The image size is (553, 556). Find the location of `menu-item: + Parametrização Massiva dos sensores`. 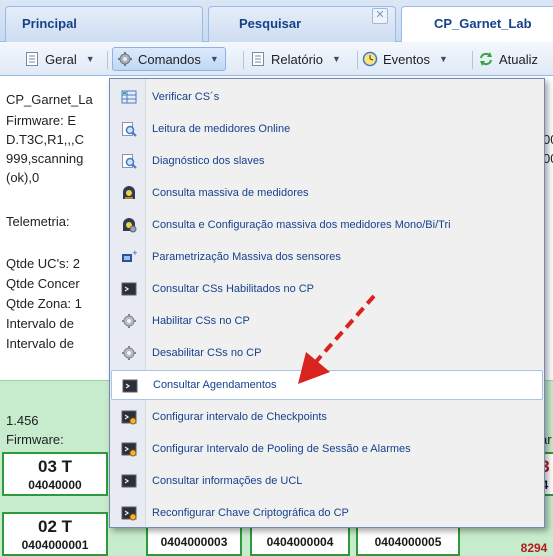

menu-item: + Parametrização Massiva dos sensores is located at coordinates (327, 257).